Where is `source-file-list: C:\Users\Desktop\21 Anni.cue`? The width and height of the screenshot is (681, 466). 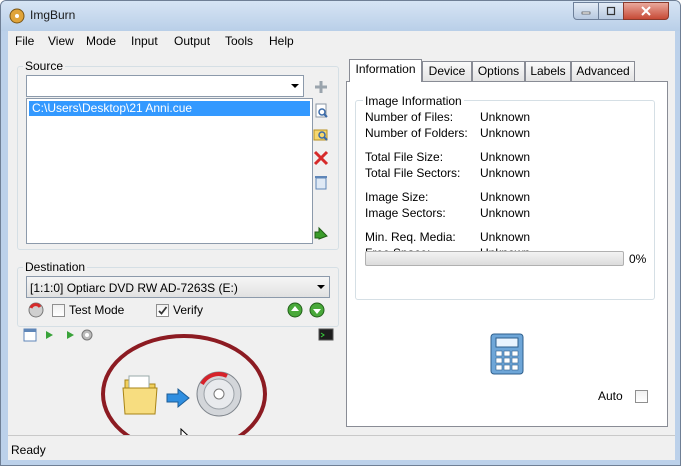 source-file-list: C:\Users\Desktop\21 Anni.cue is located at coordinates (169, 171).